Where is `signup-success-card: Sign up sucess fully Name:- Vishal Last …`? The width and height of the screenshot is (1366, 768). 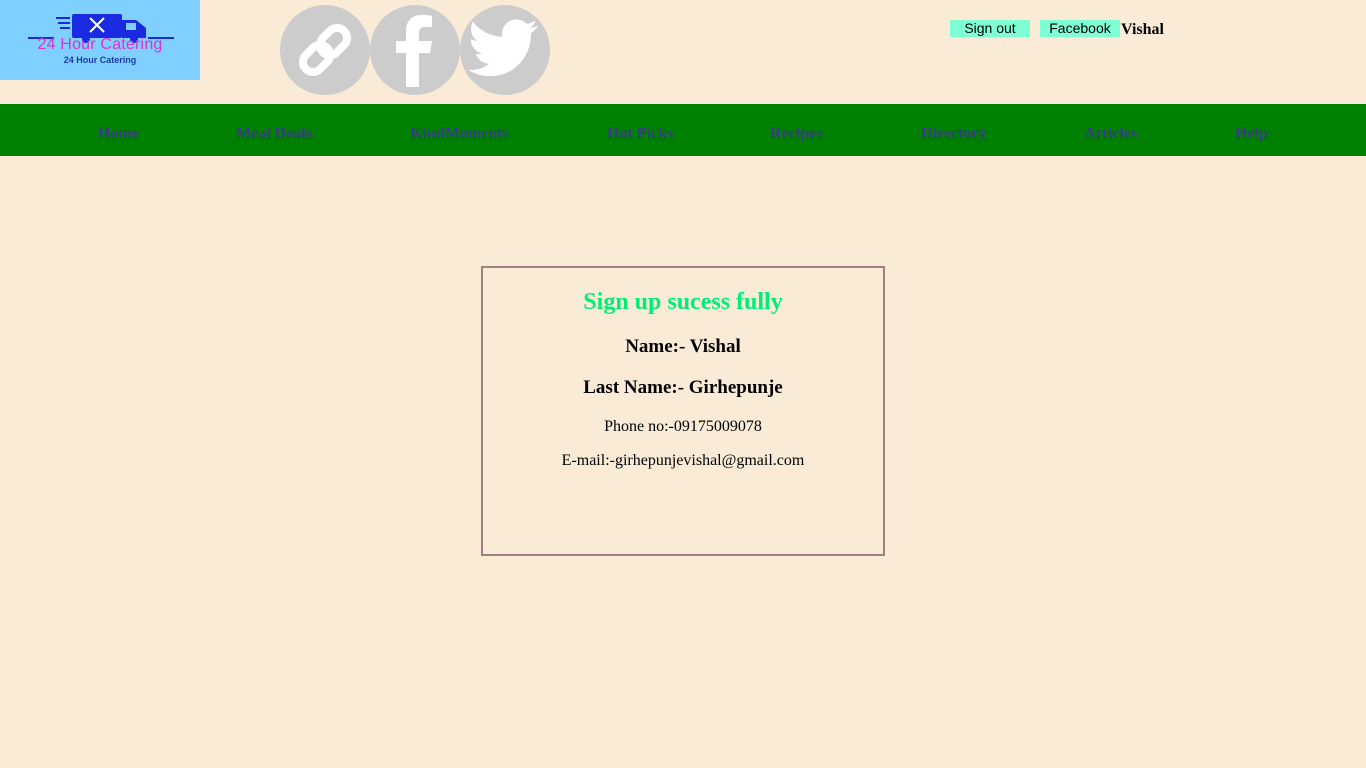 signup-success-card: Sign up sucess fully Name:- Vishal Last … is located at coordinates (683, 411).